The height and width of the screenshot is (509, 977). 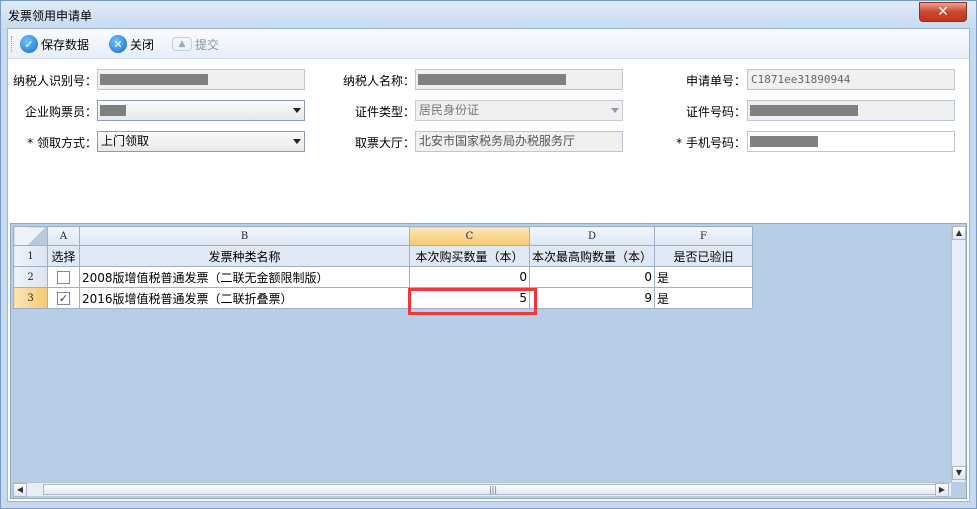 I want to click on save-button: ✓ 保存数据, so click(x=54, y=44).